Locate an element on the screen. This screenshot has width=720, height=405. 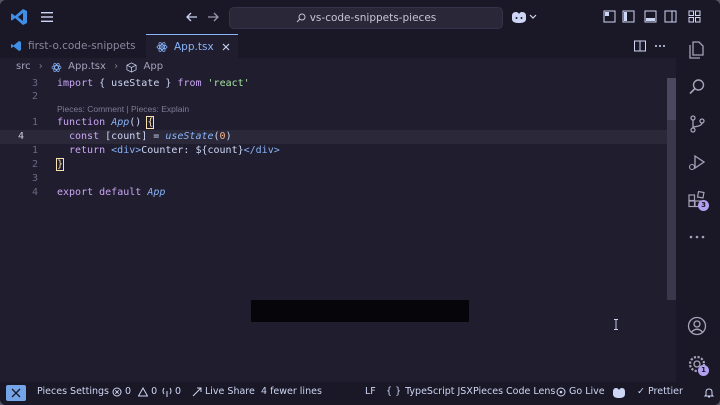
double-check-icon: ✓ is located at coordinates (641, 391).